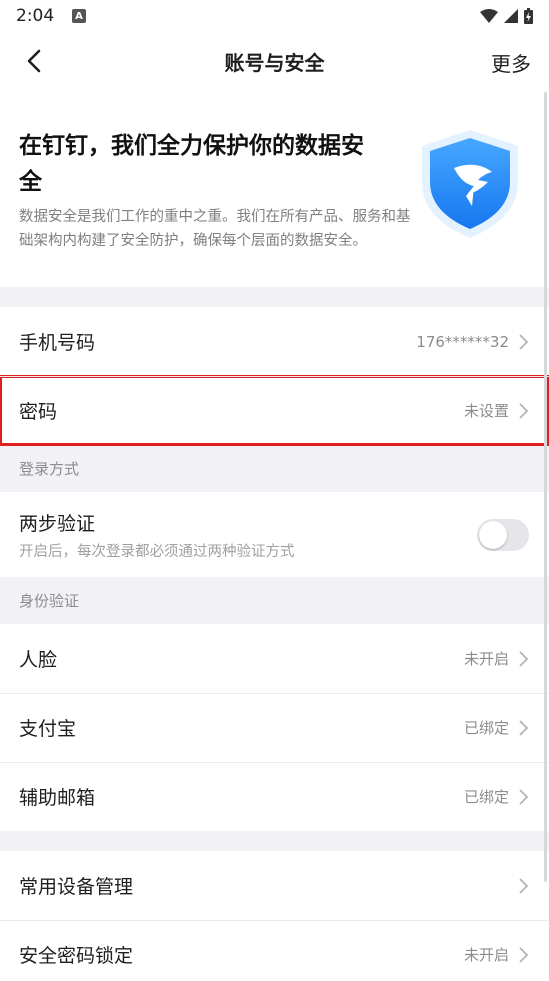 The height and width of the screenshot is (981, 549). Describe the element at coordinates (274, 658) in the screenshot. I see `face-row: 人脸 未开启` at that location.